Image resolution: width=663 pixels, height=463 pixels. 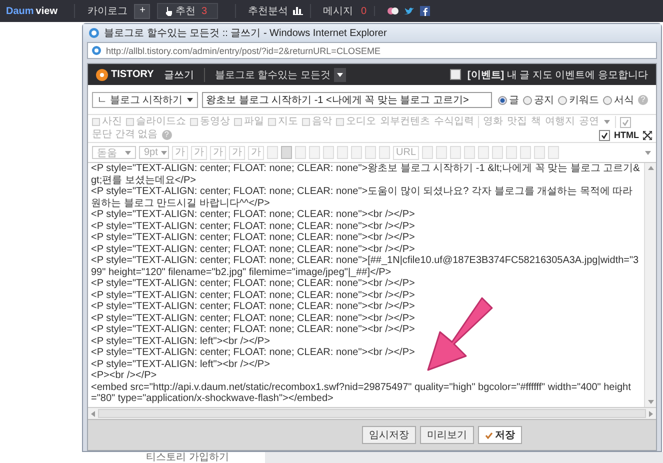 I want to click on add-button: +, so click(x=142, y=11).